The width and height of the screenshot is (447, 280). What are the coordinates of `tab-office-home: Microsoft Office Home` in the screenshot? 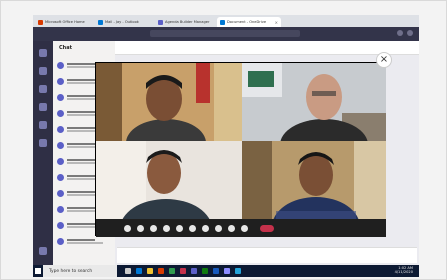 It's located at (64, 22).